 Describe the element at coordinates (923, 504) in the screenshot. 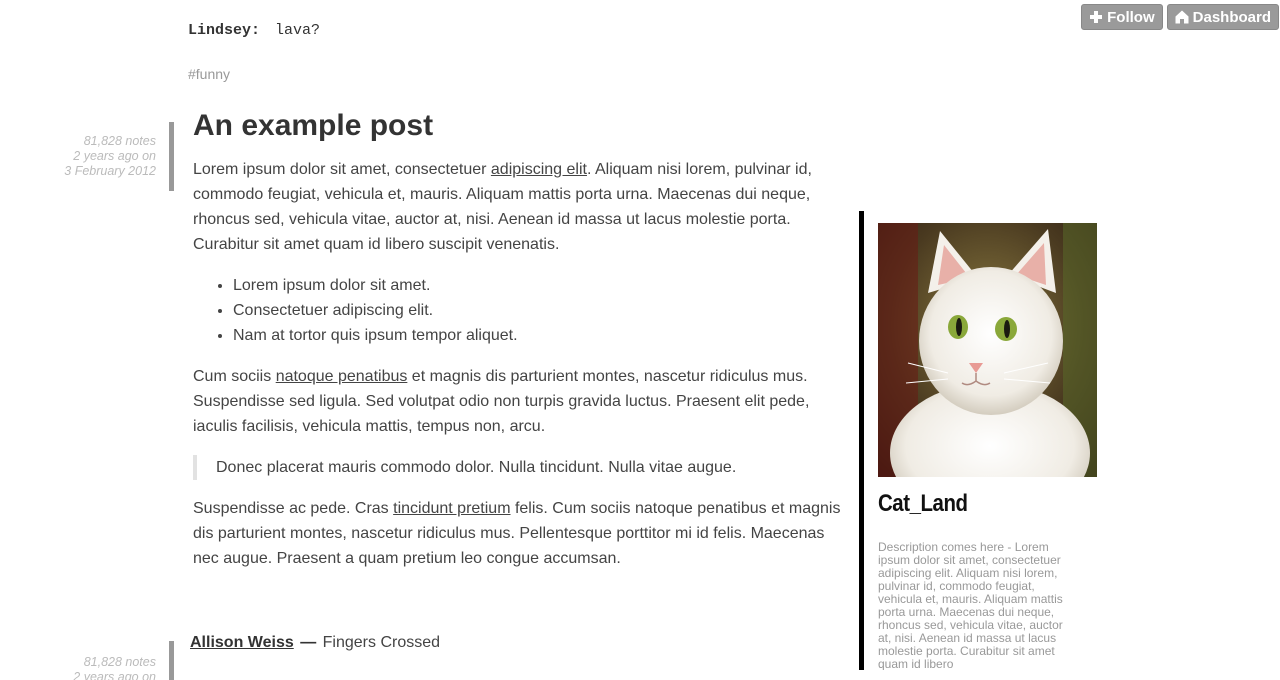

I see `blog-title: Cat_Land` at that location.